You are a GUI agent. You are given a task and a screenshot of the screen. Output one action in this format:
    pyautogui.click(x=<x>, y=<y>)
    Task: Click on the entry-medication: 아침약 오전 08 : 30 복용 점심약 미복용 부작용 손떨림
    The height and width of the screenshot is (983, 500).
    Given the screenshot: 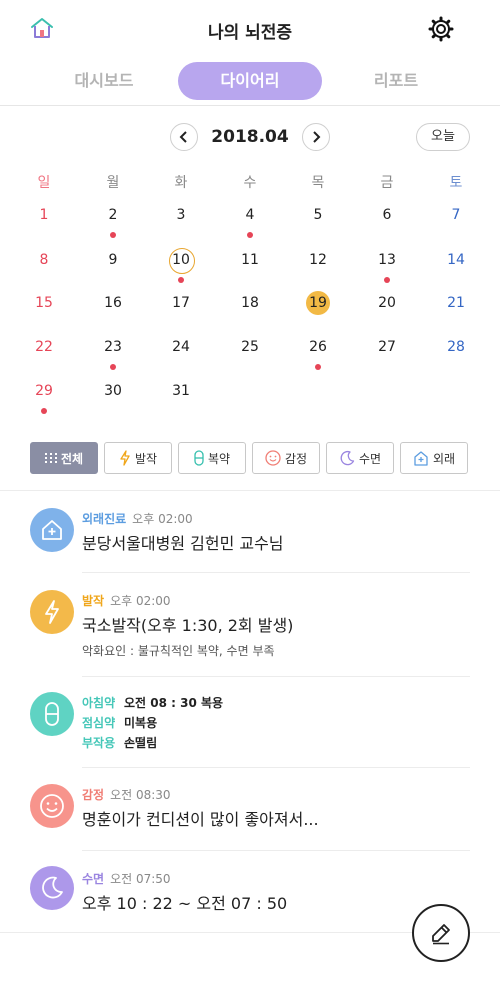 What is the action you would take?
    pyautogui.click(x=250, y=728)
    